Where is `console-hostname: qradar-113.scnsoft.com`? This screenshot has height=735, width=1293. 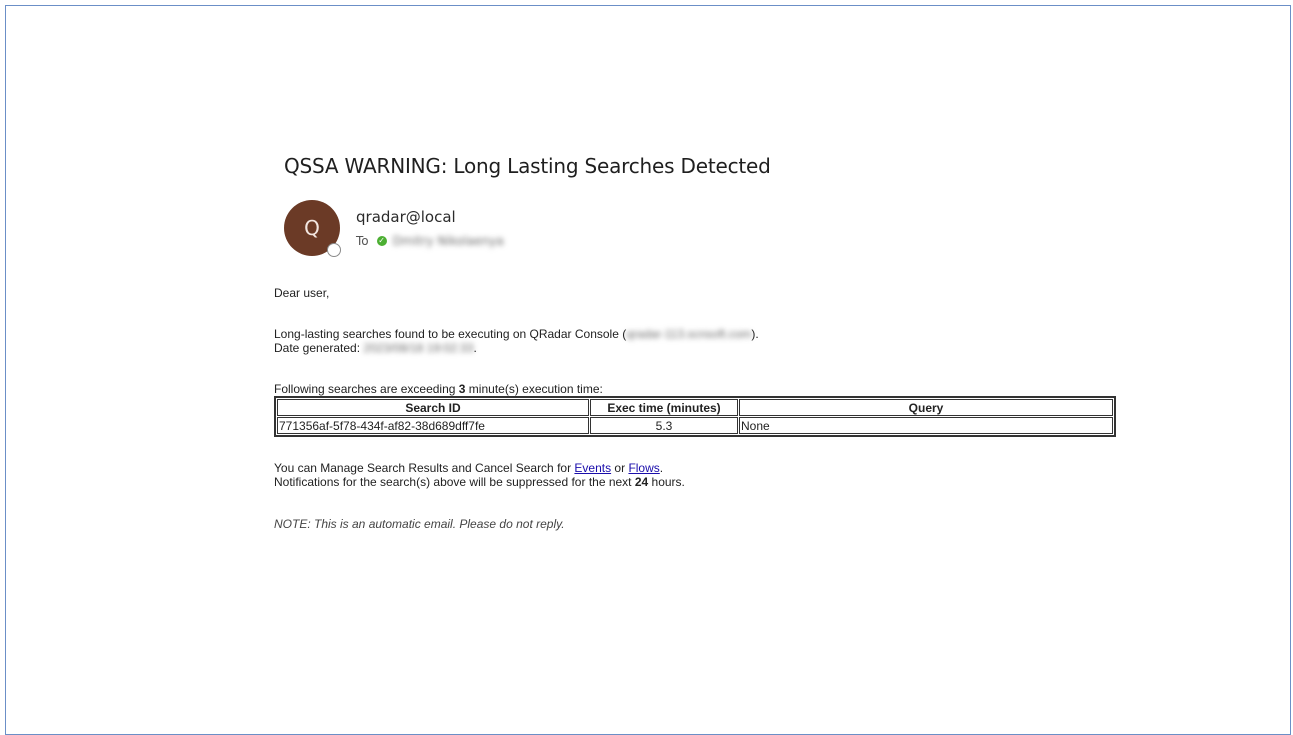
console-hostname: qradar-113.scnsoft.com is located at coordinates (689, 334).